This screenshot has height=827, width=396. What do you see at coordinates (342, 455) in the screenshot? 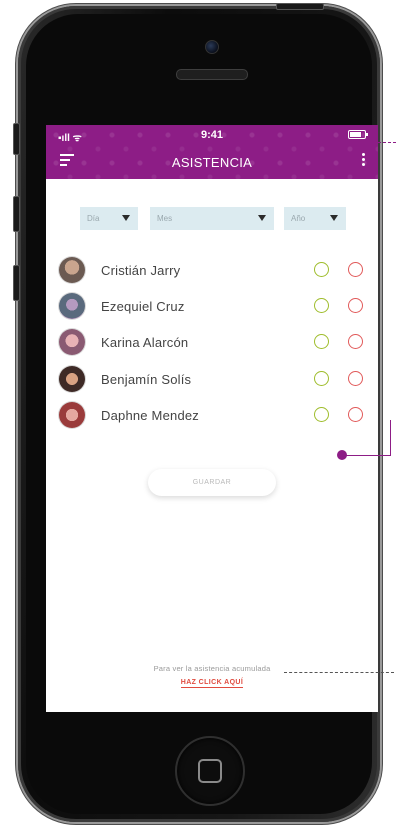
I see `annotation-dot` at bounding box center [342, 455].